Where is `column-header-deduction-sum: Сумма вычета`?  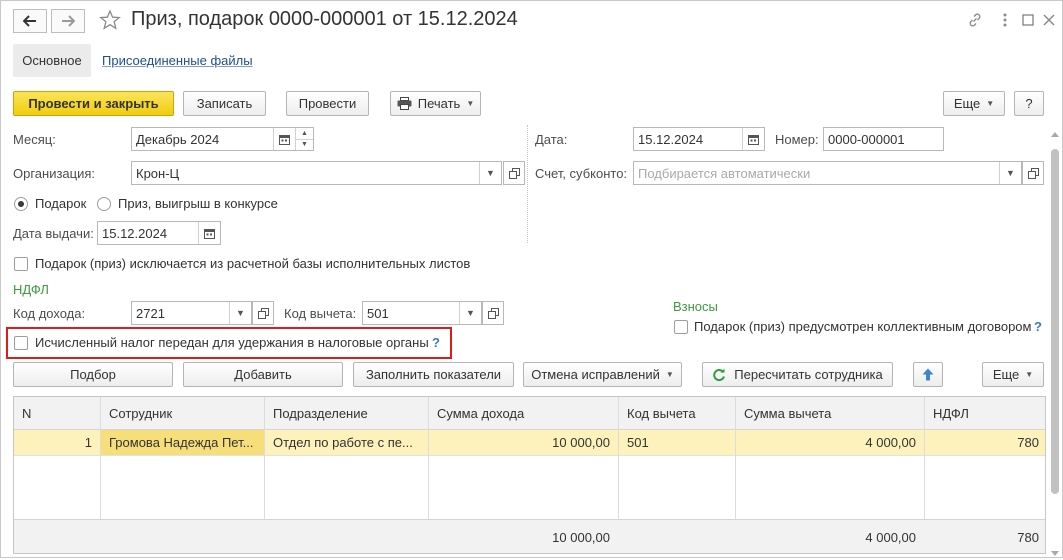
column-header-deduction-sum: Сумма вычета is located at coordinates (830, 413).